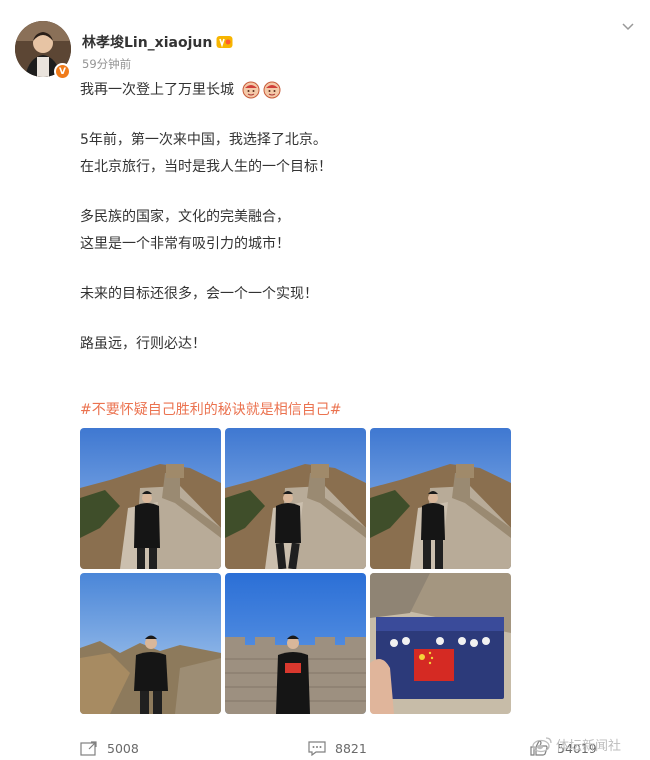 The image size is (650, 760). What do you see at coordinates (210, 409) in the screenshot?
I see `hashtag-link: #不要怀疑自己胜利的秘诀就是相信自己#` at bounding box center [210, 409].